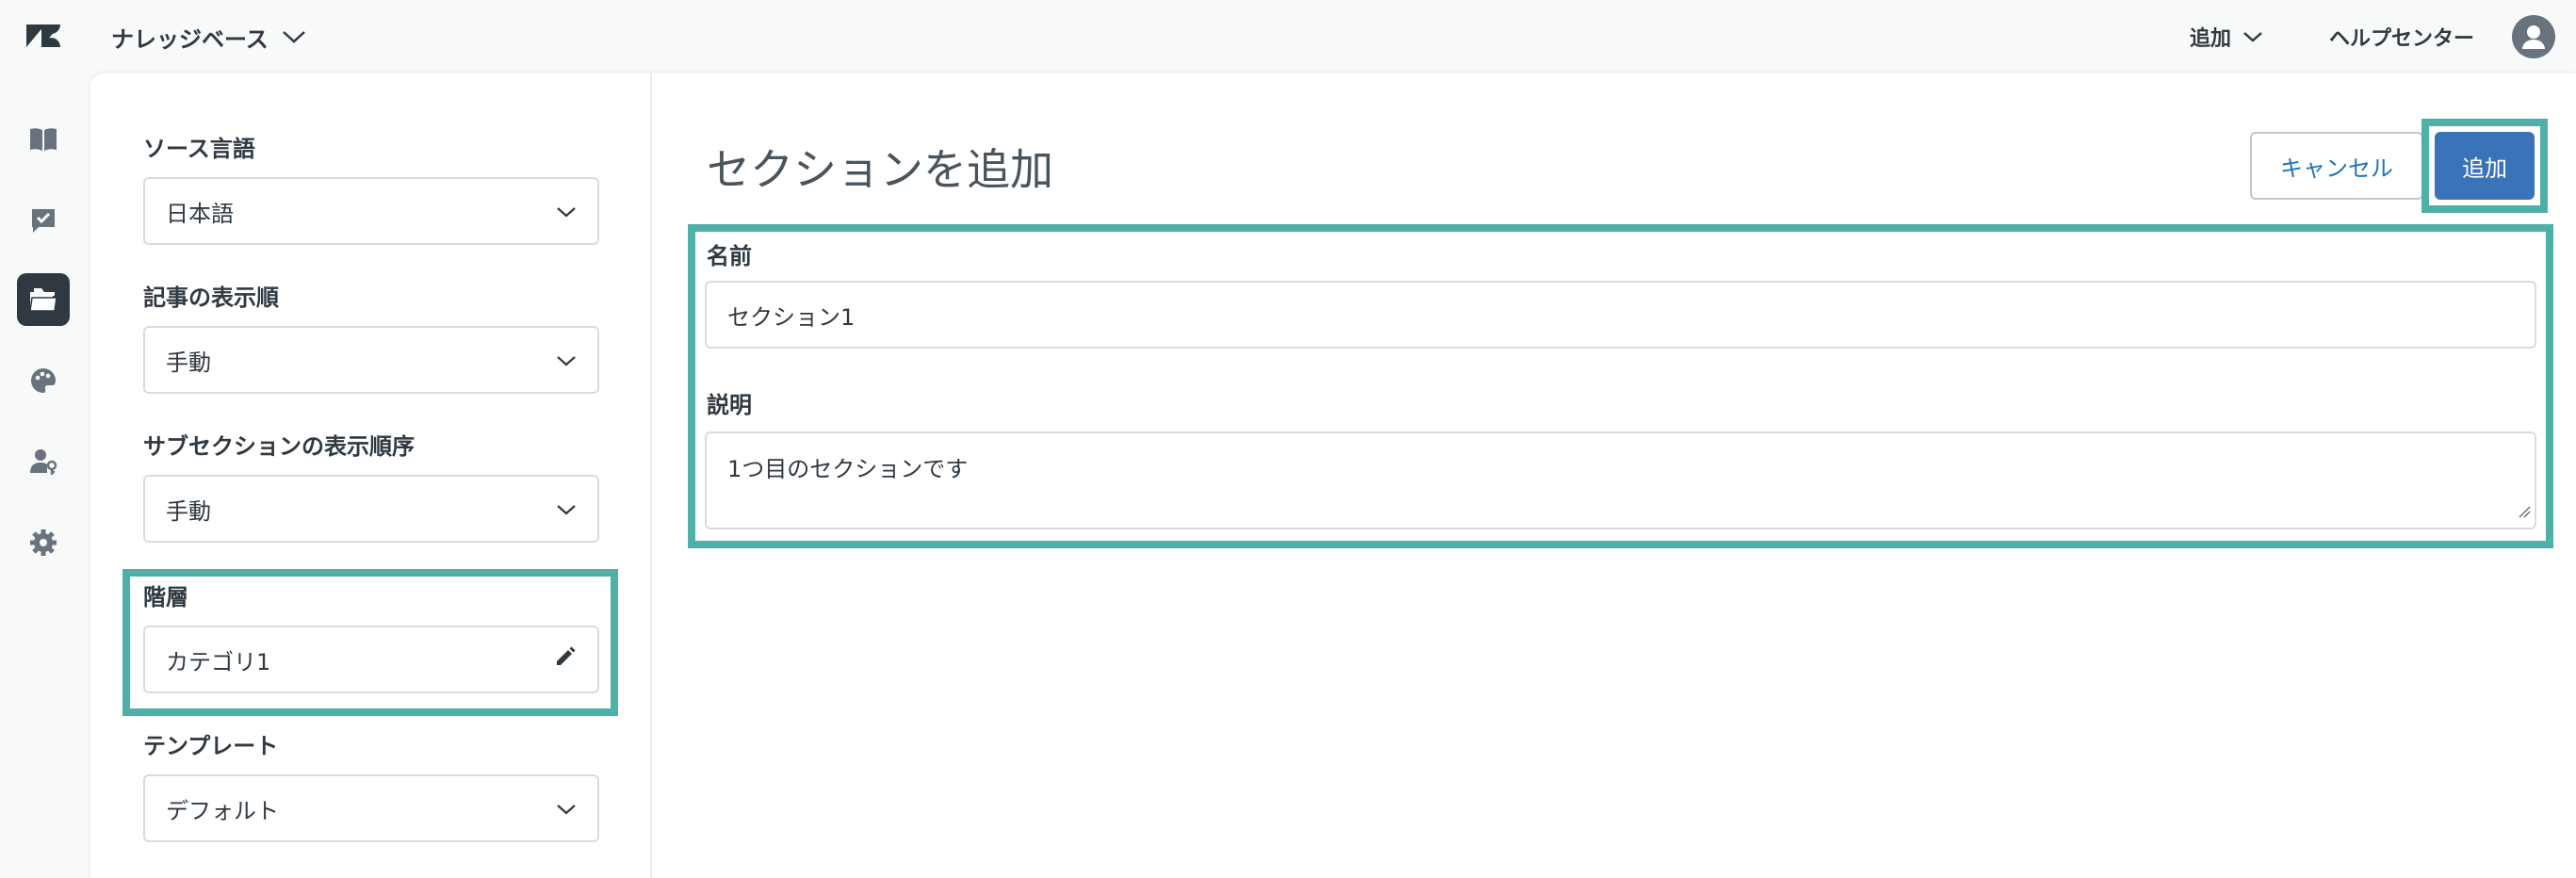 The height and width of the screenshot is (878, 2576). What do you see at coordinates (188, 511) in the screenshot?
I see `subsection-order-value: 手動` at bounding box center [188, 511].